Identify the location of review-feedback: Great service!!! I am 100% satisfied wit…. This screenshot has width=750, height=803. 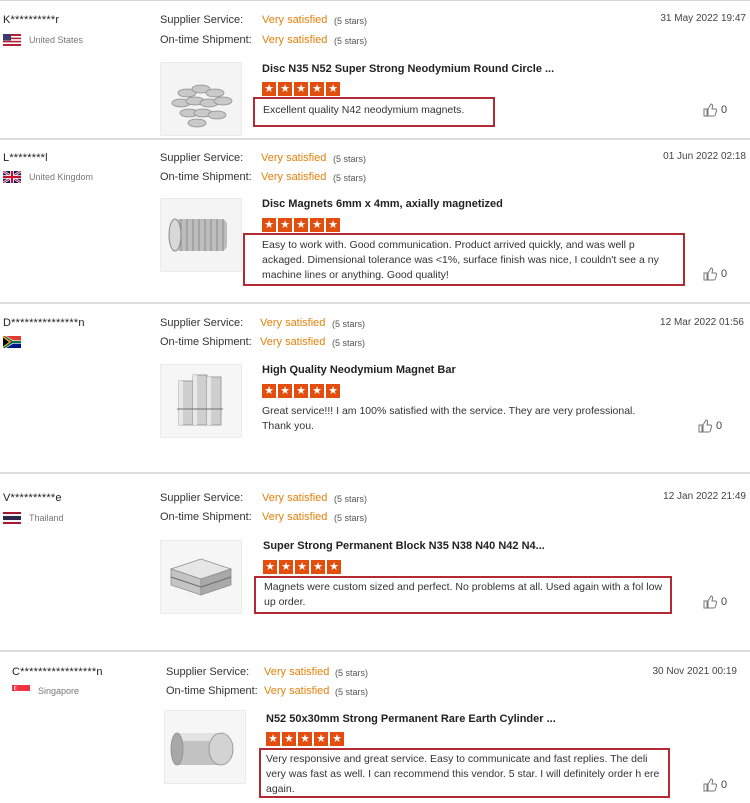
(449, 418).